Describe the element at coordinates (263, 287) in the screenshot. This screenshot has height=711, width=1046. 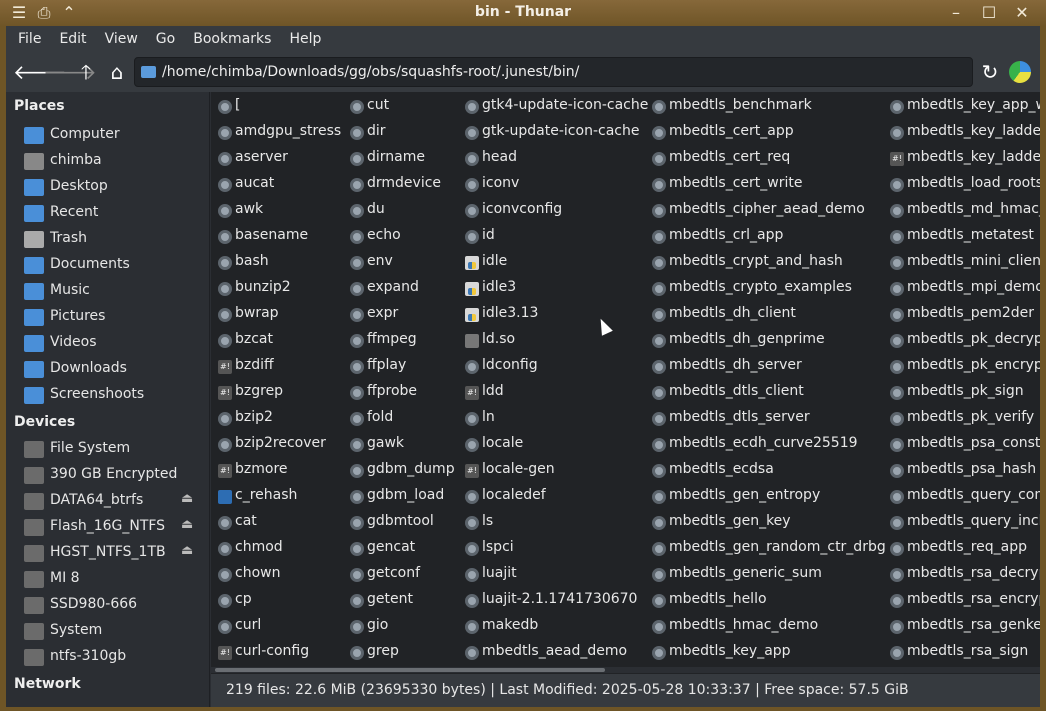
I see `file-name: bunzip2` at that location.